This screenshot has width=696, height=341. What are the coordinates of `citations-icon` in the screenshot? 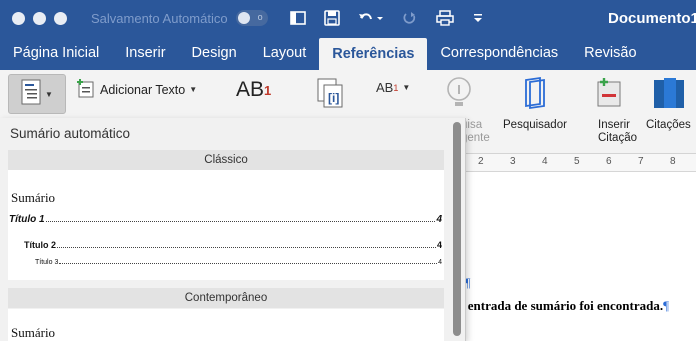 It's located at (668, 95).